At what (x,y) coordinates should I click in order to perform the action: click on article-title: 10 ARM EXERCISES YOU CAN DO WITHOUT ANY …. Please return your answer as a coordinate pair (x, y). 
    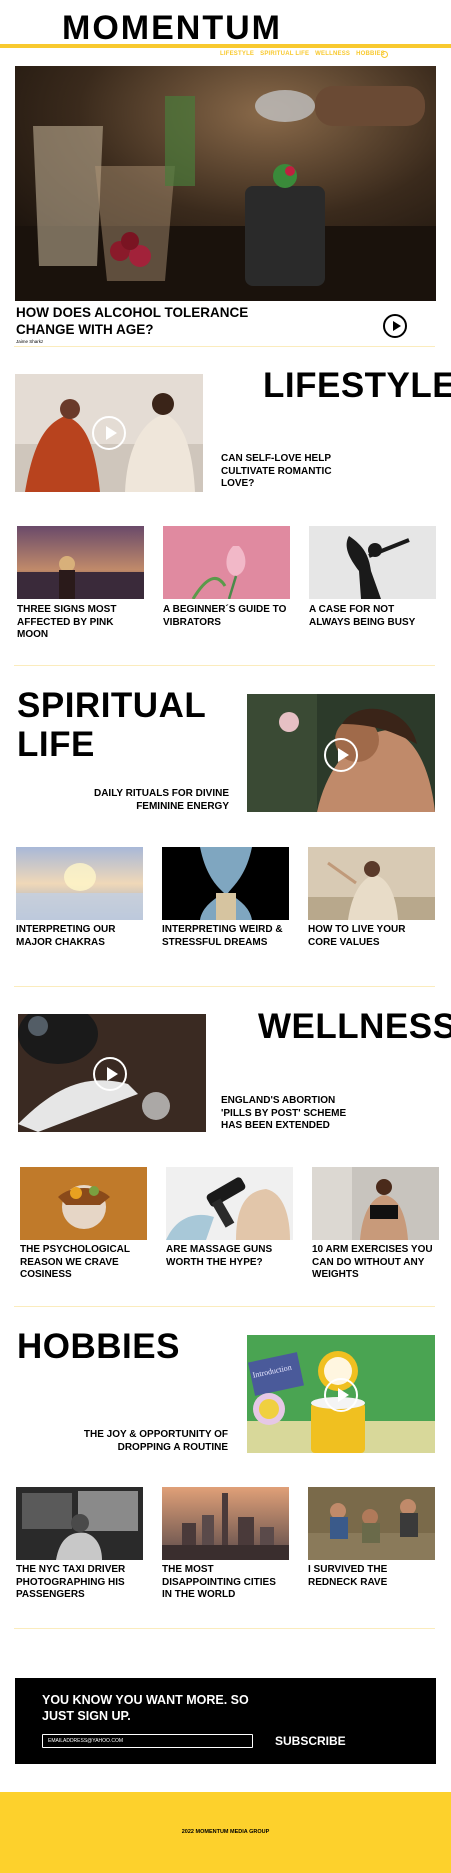
    Looking at the image, I should click on (377, 1263).